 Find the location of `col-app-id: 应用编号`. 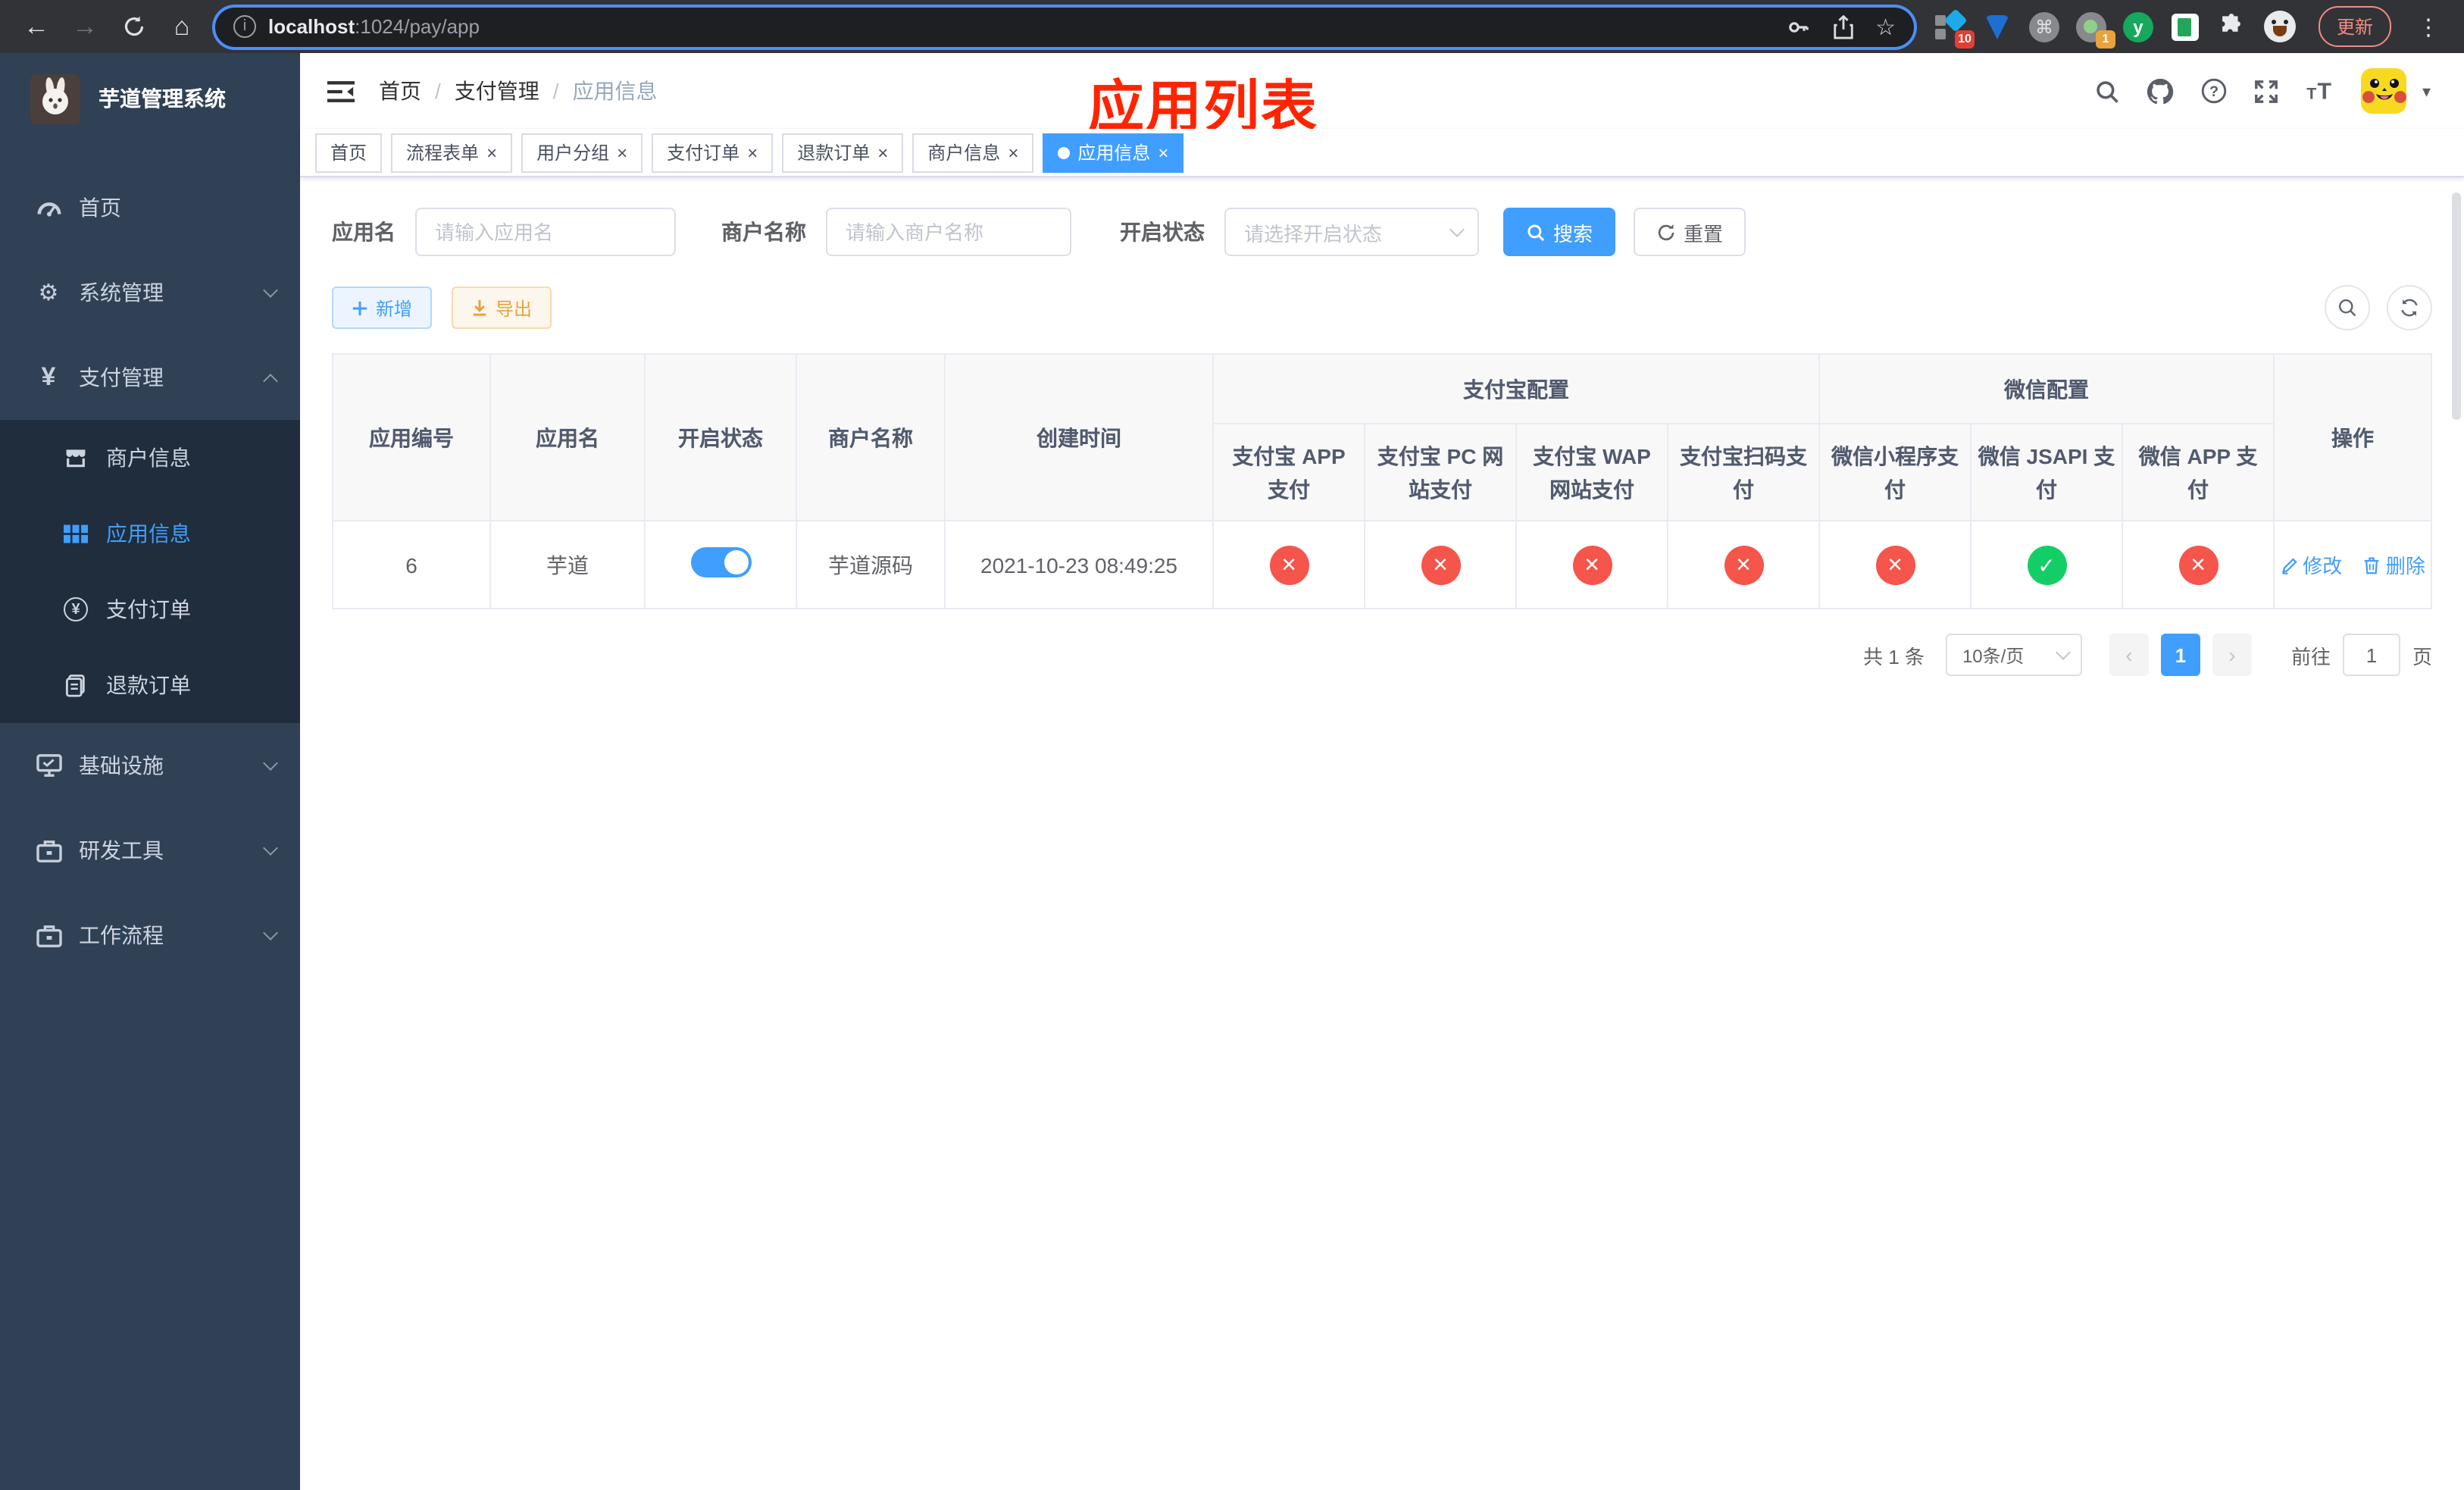

col-app-id: 应用编号 is located at coordinates (411, 437).